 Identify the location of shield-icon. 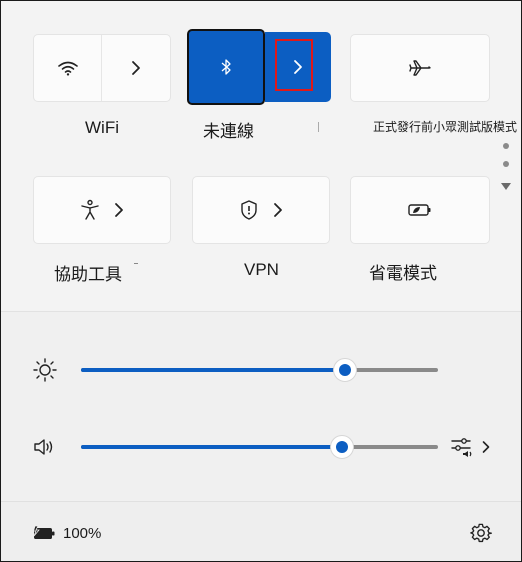
(249, 210).